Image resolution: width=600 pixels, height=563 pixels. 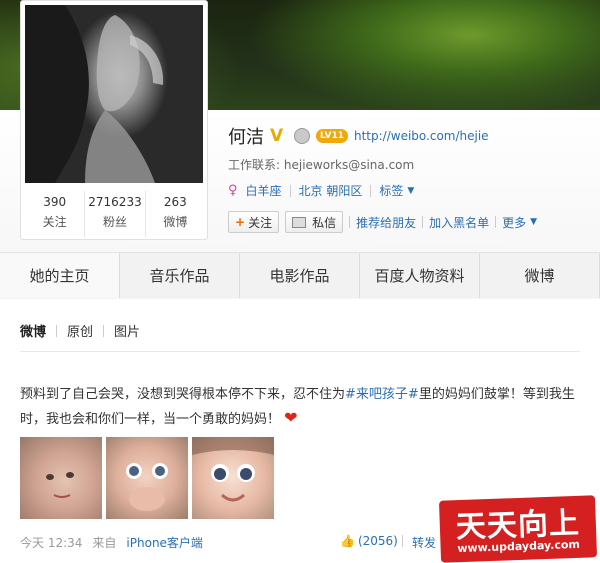 I want to click on tab-baidu-profile: 百度人物资料, so click(x=420, y=275).